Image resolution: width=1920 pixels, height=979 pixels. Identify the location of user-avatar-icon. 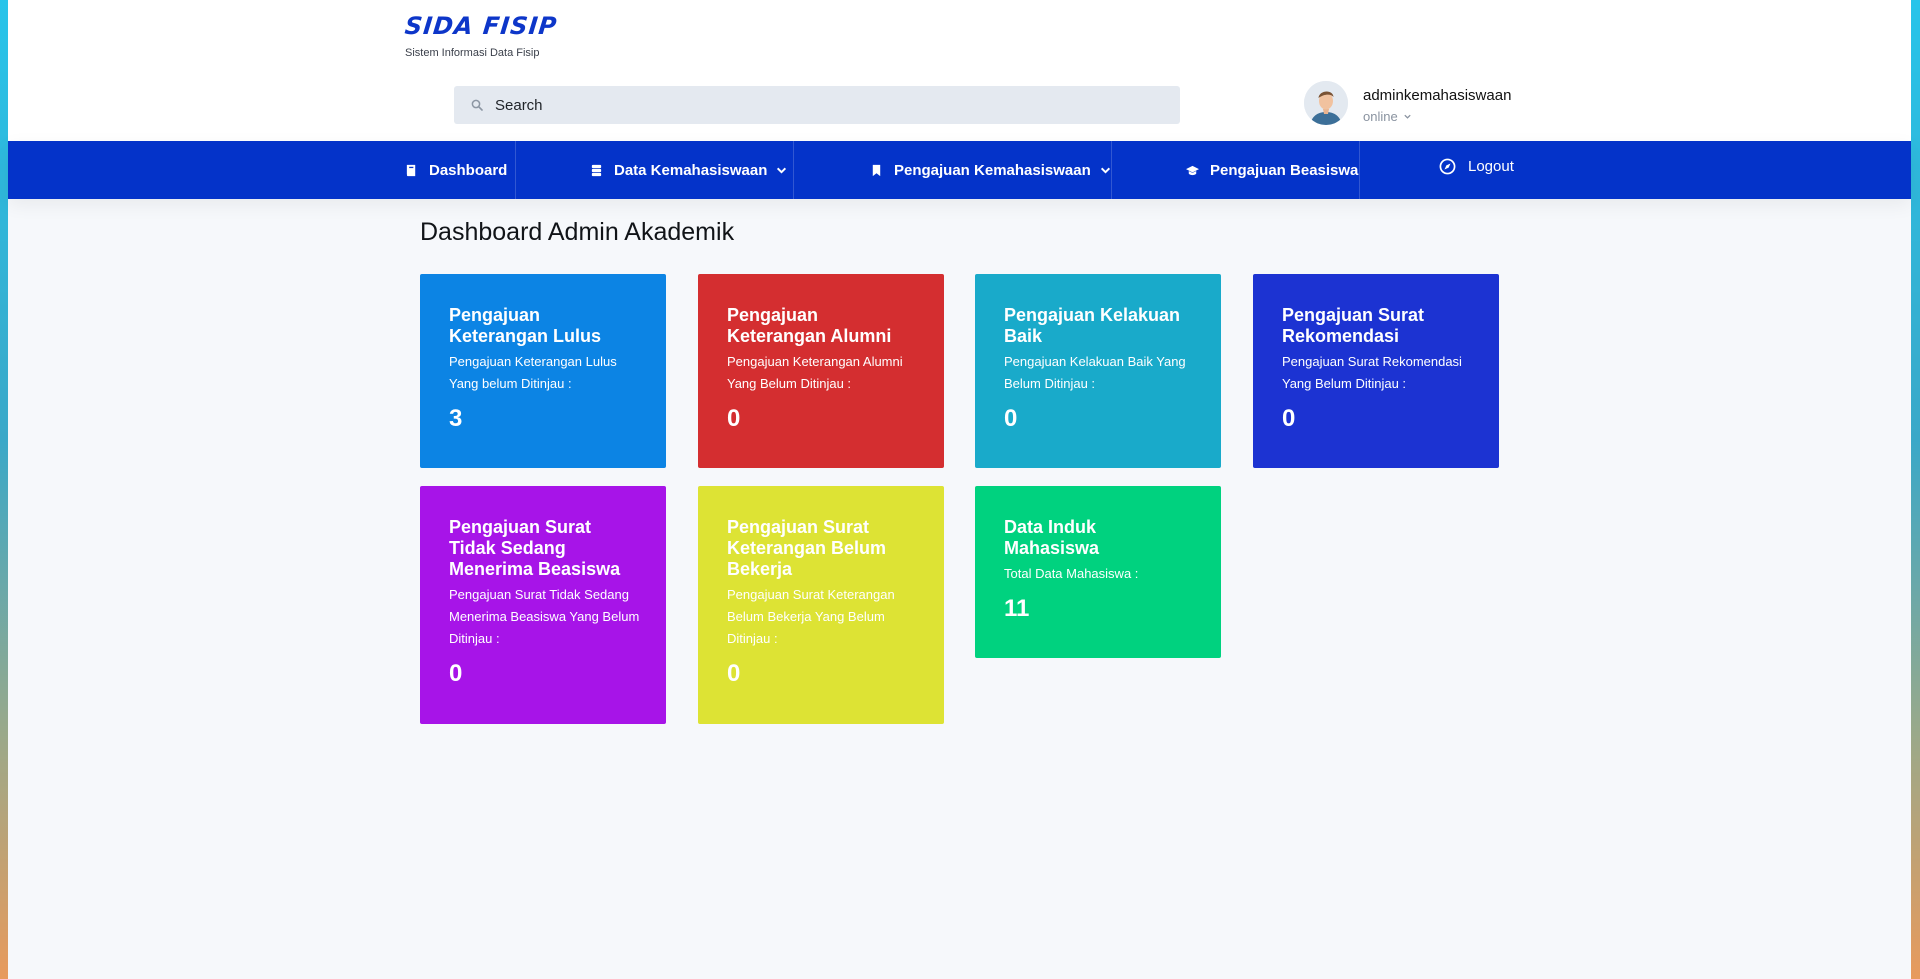
(1326, 103).